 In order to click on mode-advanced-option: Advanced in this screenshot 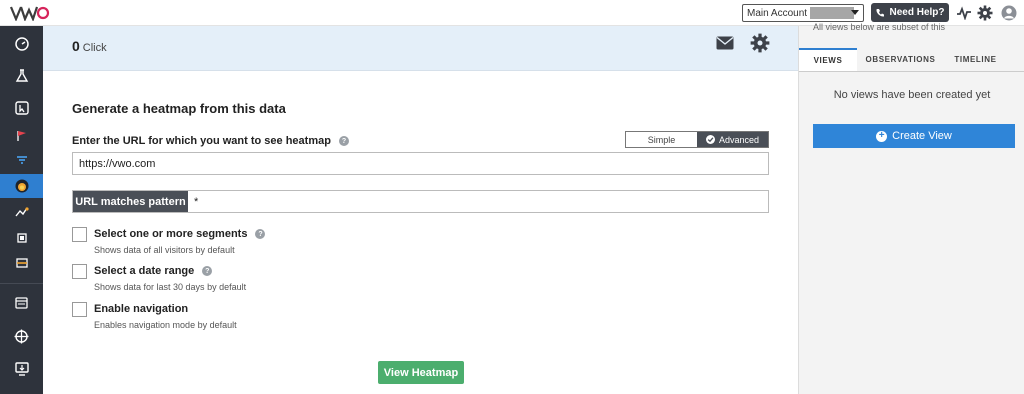, I will do `click(732, 139)`.